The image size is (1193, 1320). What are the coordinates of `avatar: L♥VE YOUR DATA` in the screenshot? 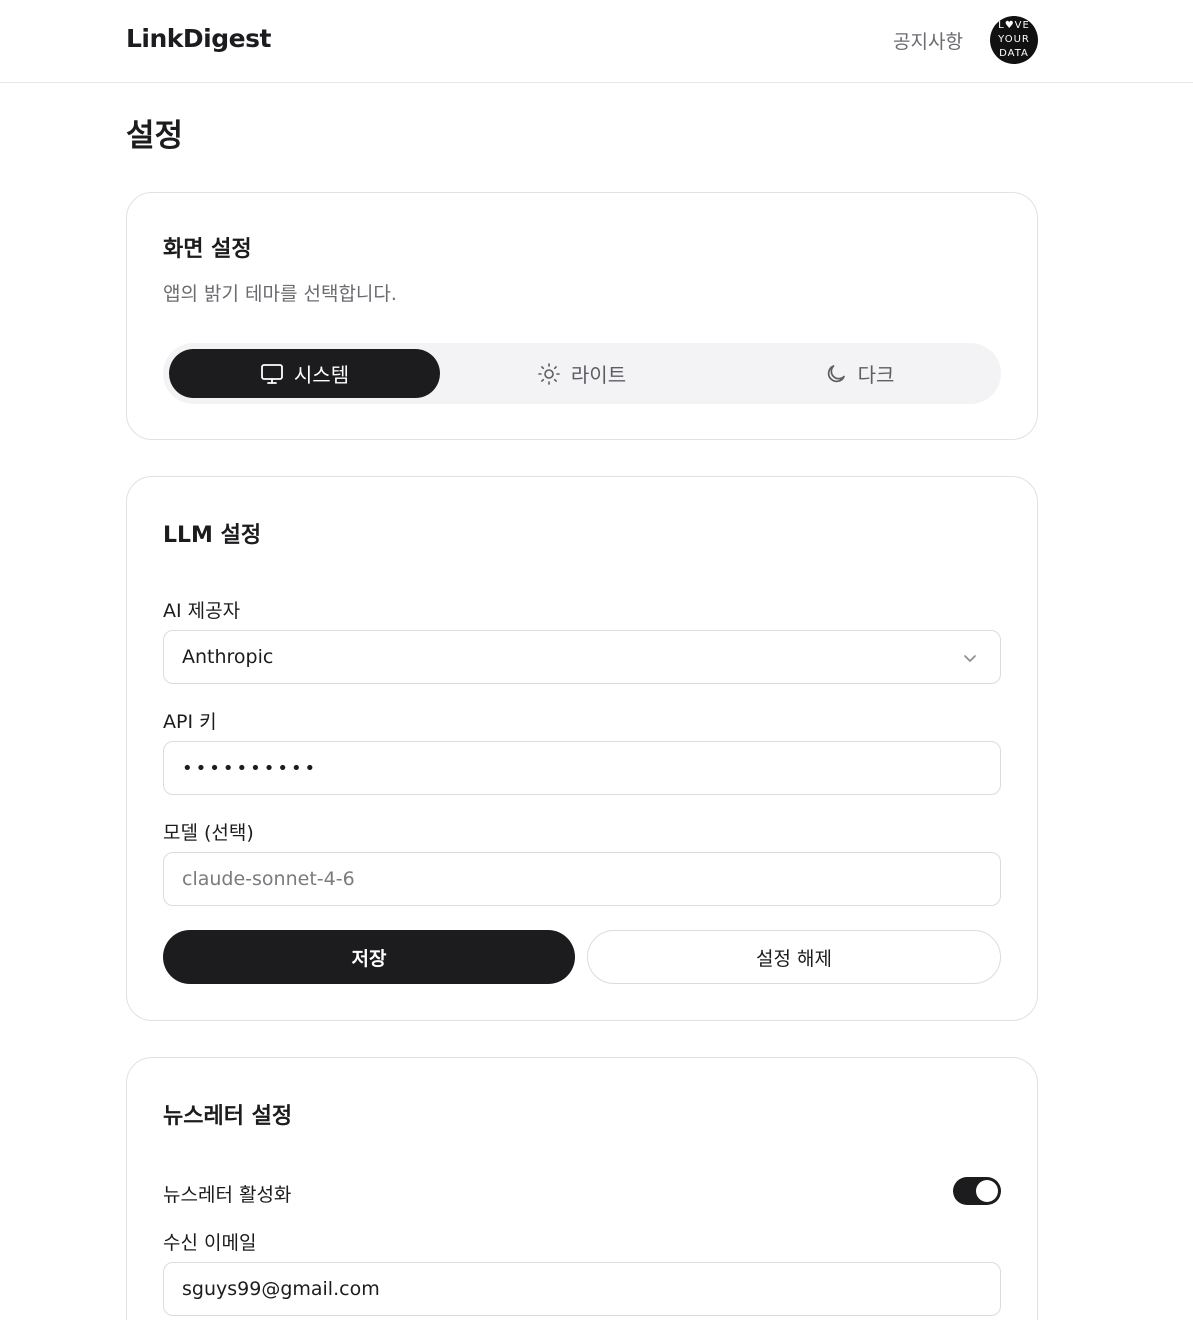 It's located at (1014, 40).